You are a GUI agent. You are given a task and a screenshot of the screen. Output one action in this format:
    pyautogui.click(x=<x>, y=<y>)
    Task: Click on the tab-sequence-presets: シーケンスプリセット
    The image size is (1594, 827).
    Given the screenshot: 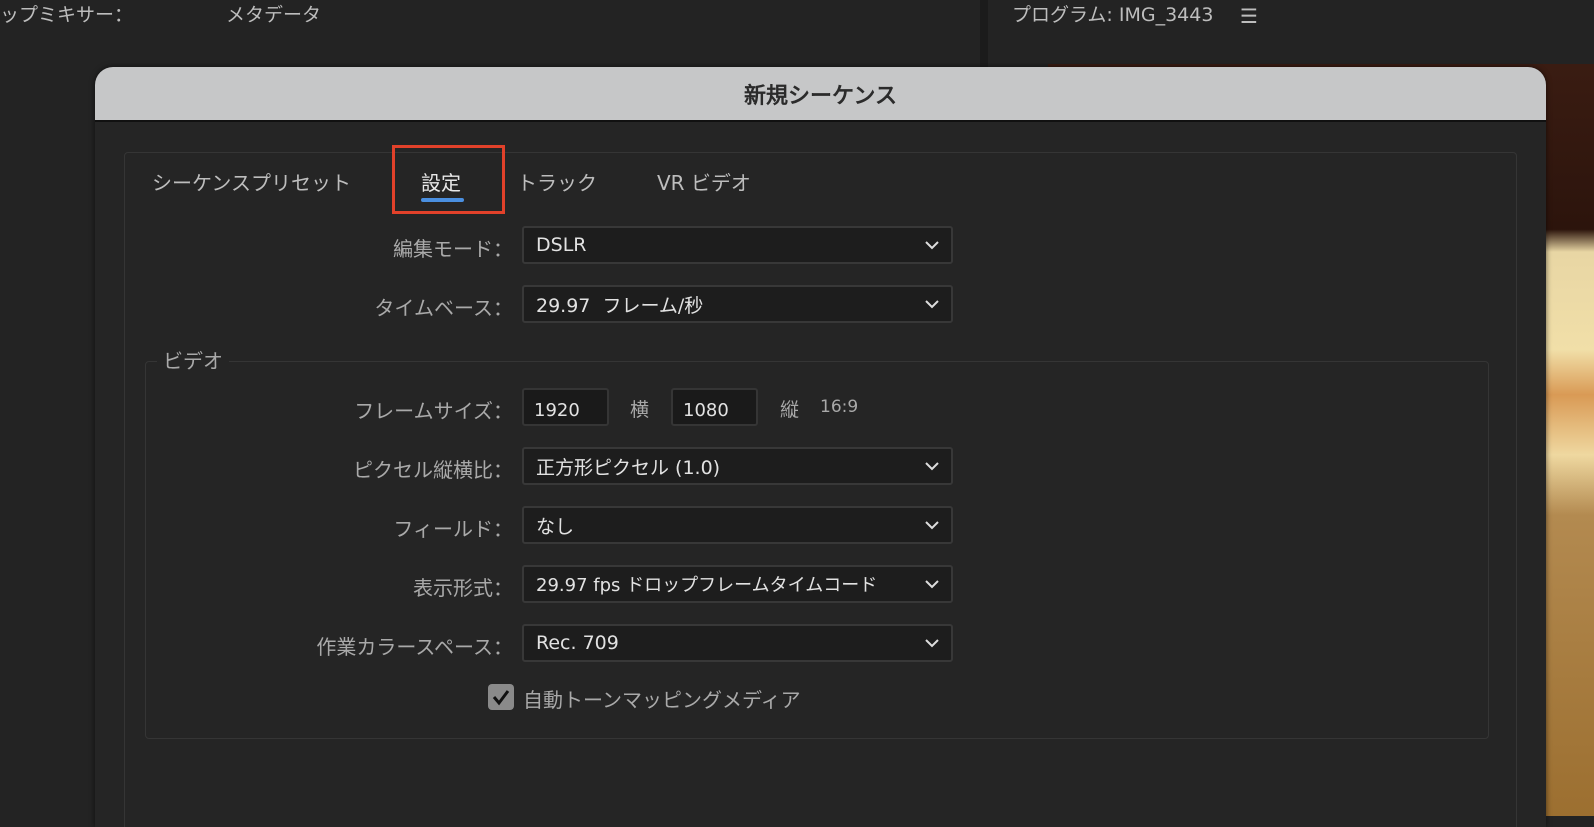 What is the action you would take?
    pyautogui.click(x=251, y=181)
    